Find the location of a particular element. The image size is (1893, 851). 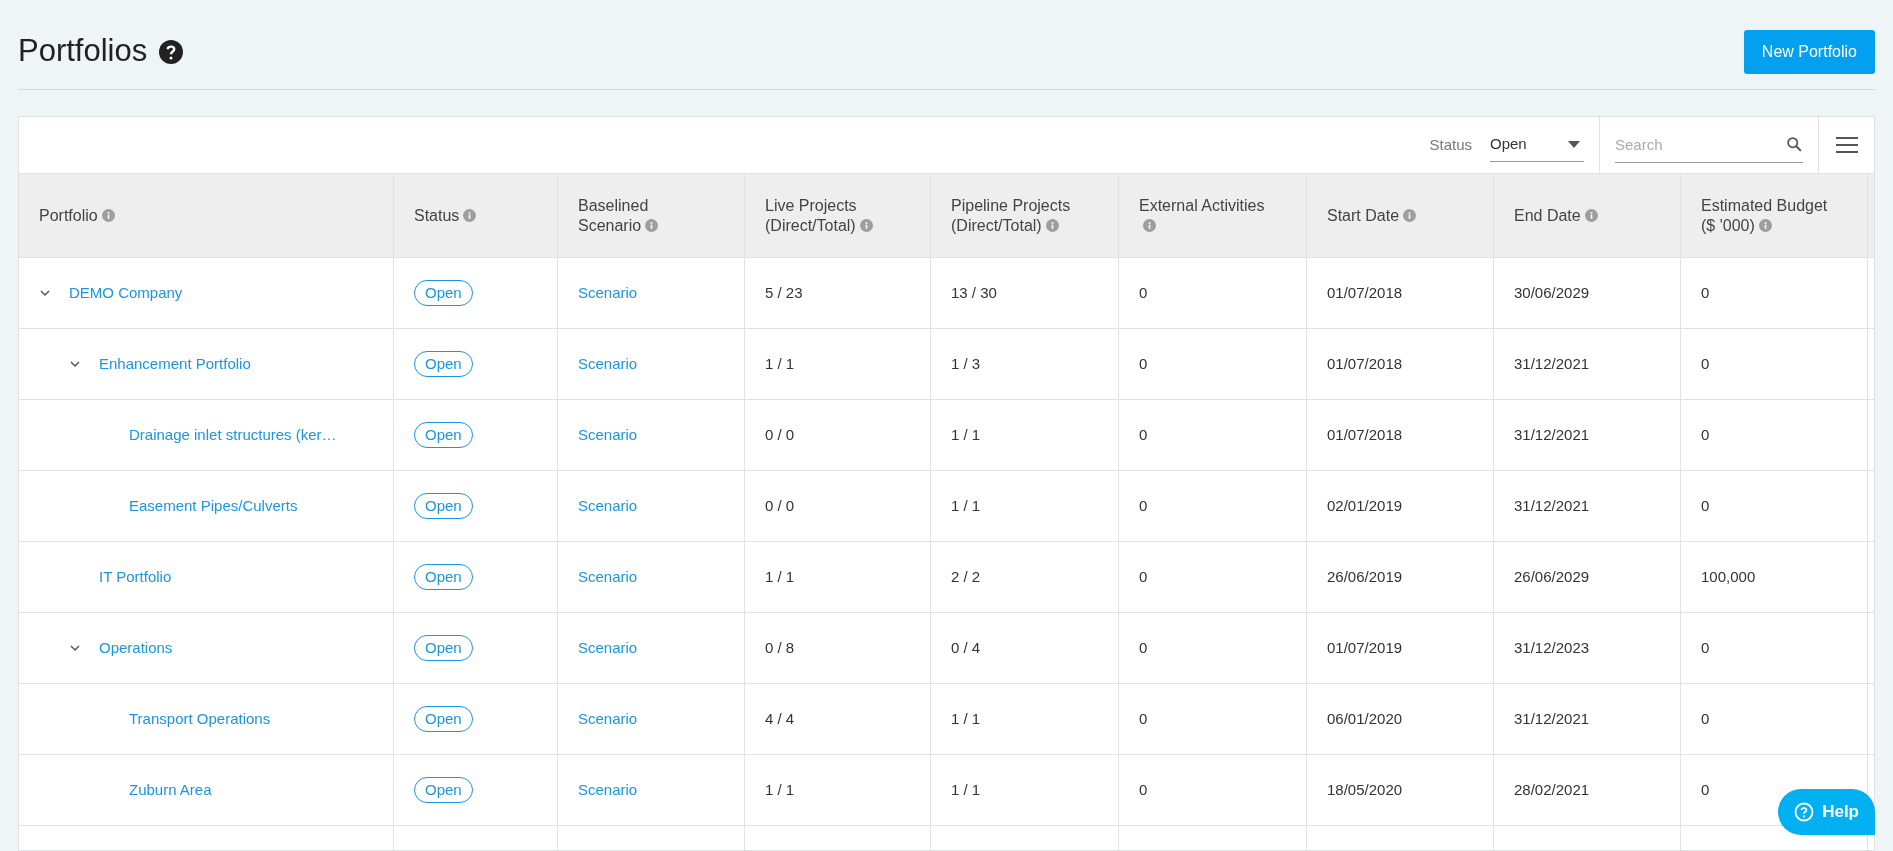

table-cell-text: 4 / 4 is located at coordinates (780, 718).